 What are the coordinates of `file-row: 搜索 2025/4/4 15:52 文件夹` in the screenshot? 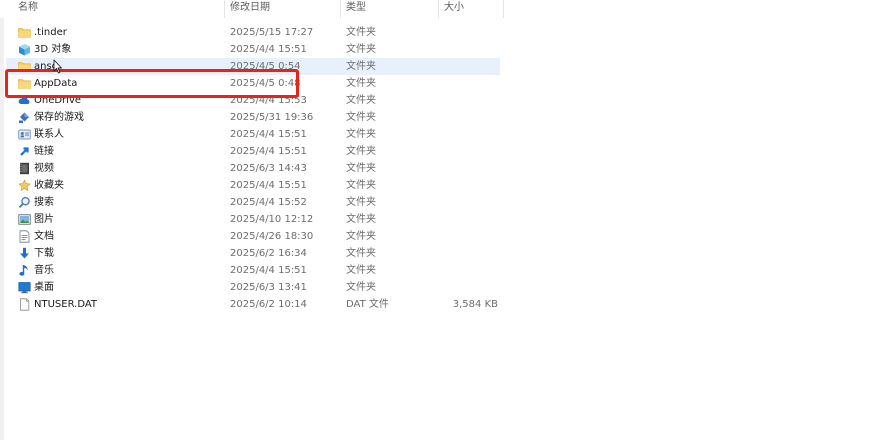 It's located at (441, 202).